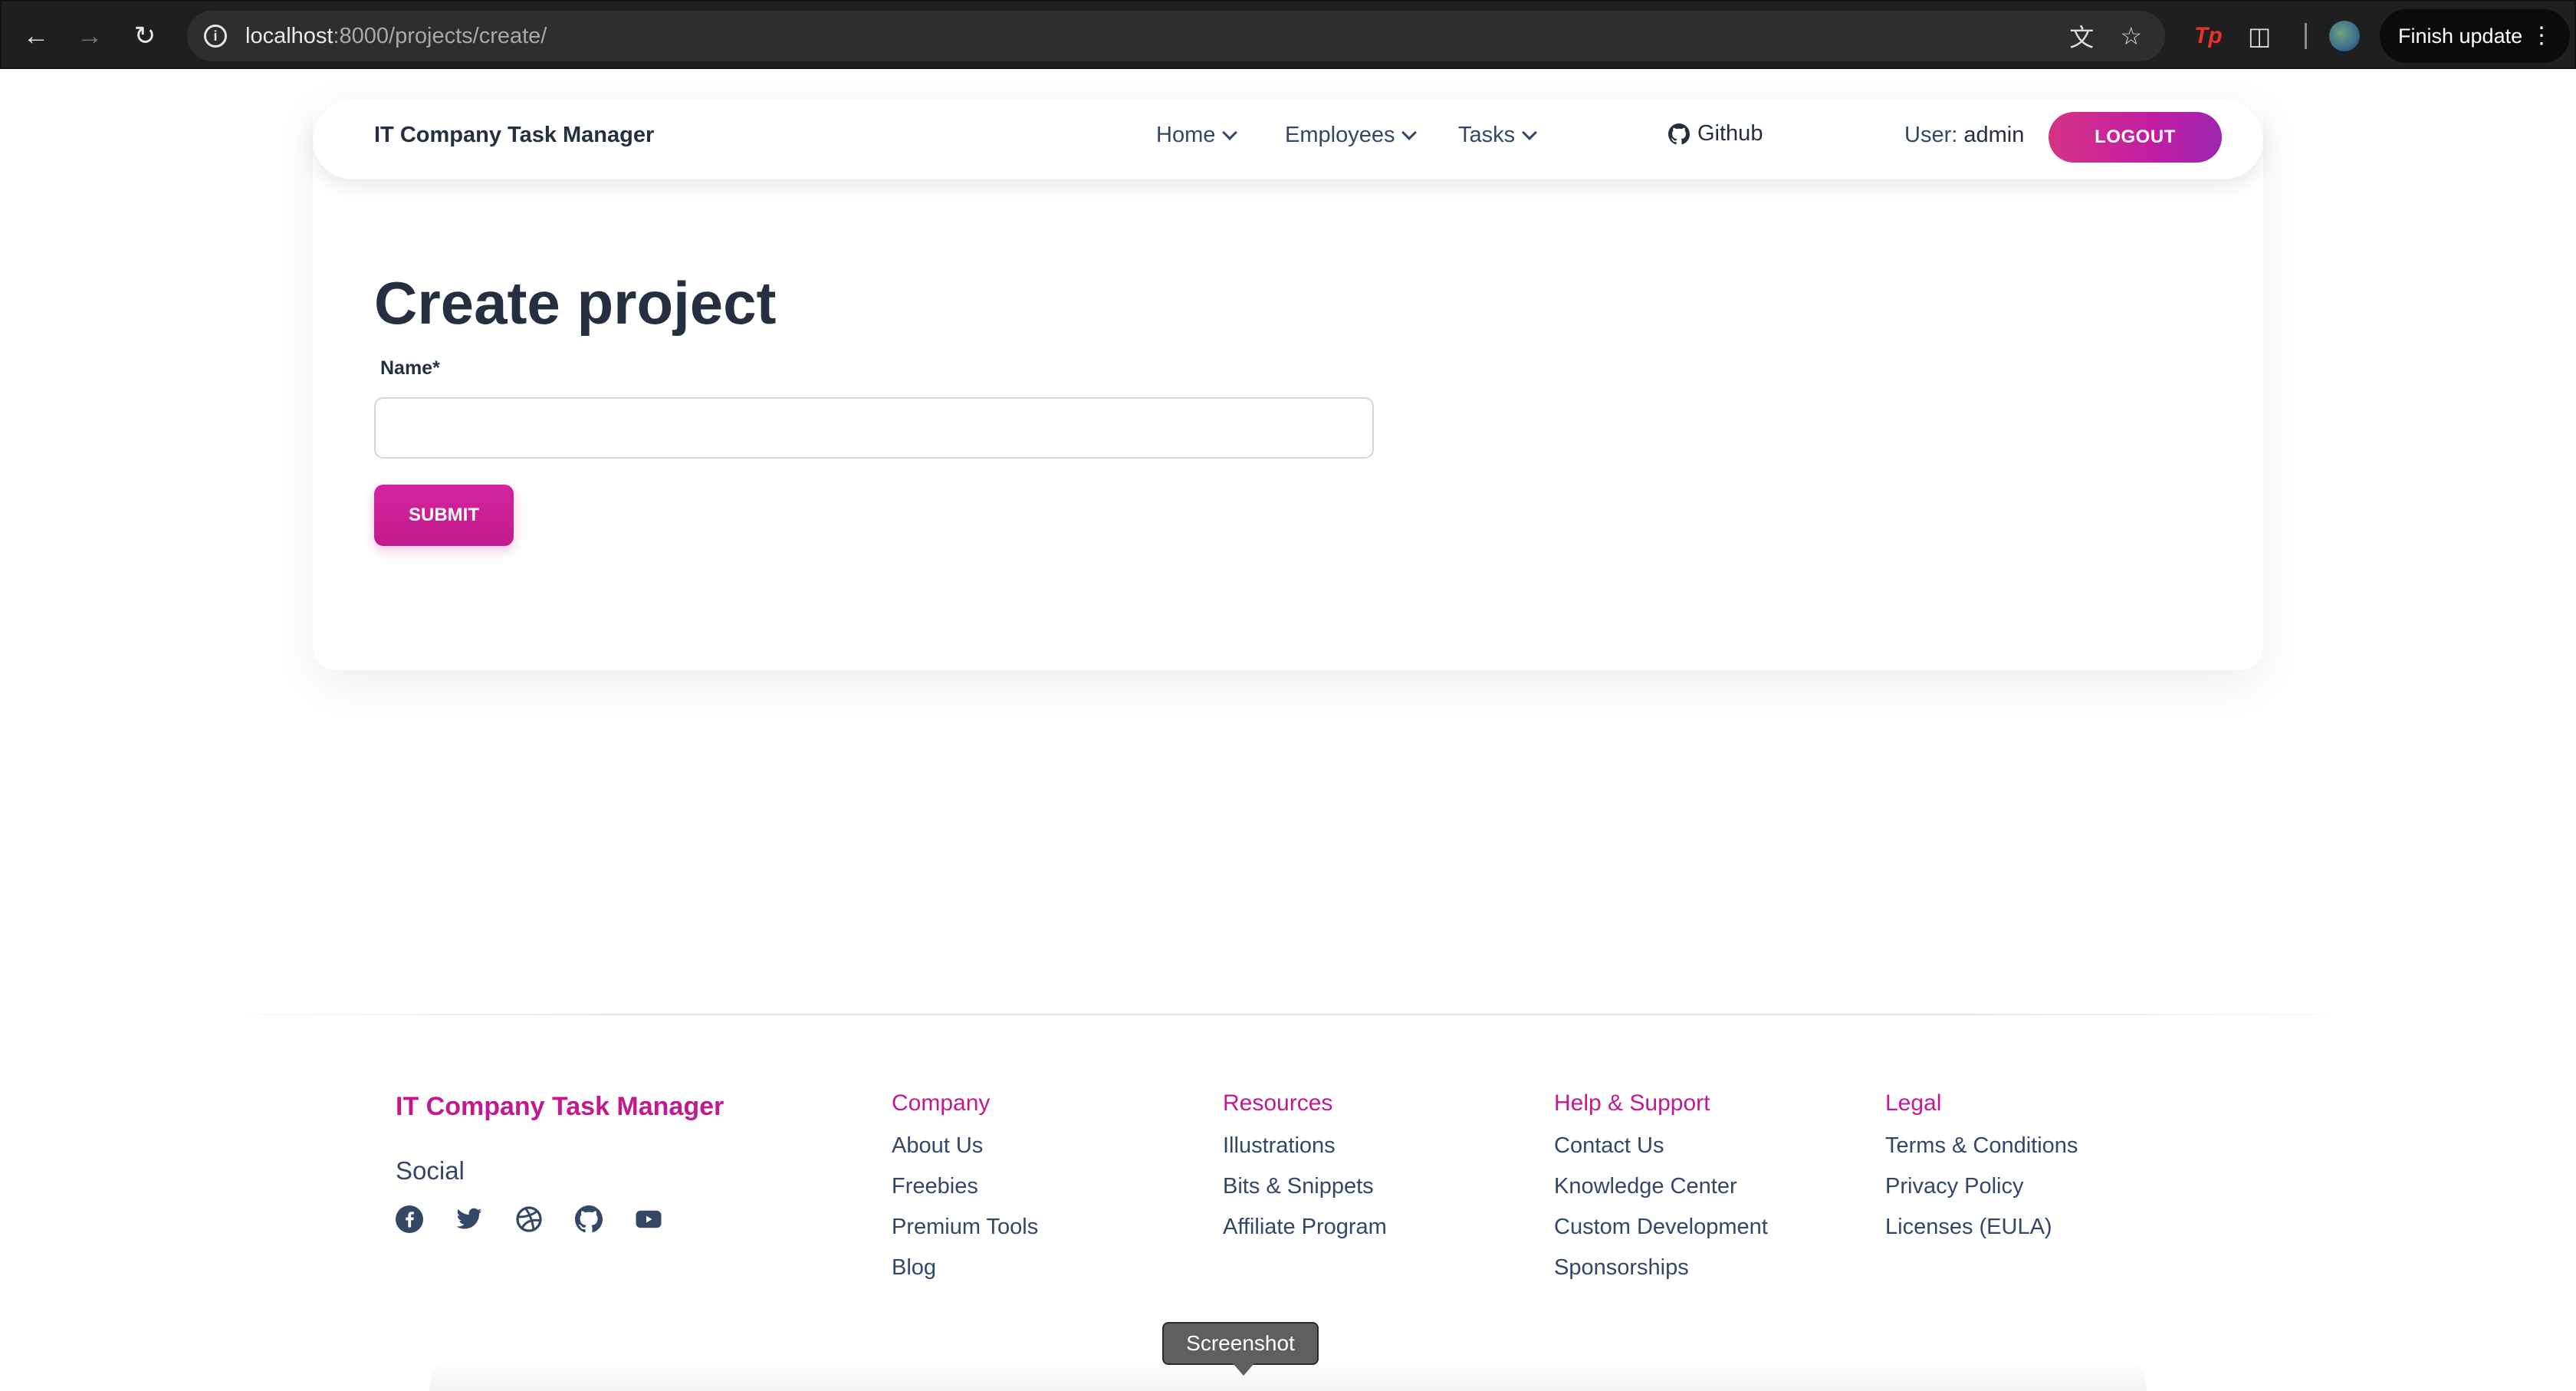  Describe the element at coordinates (649, 1219) in the screenshot. I see `youtube-icon` at that location.